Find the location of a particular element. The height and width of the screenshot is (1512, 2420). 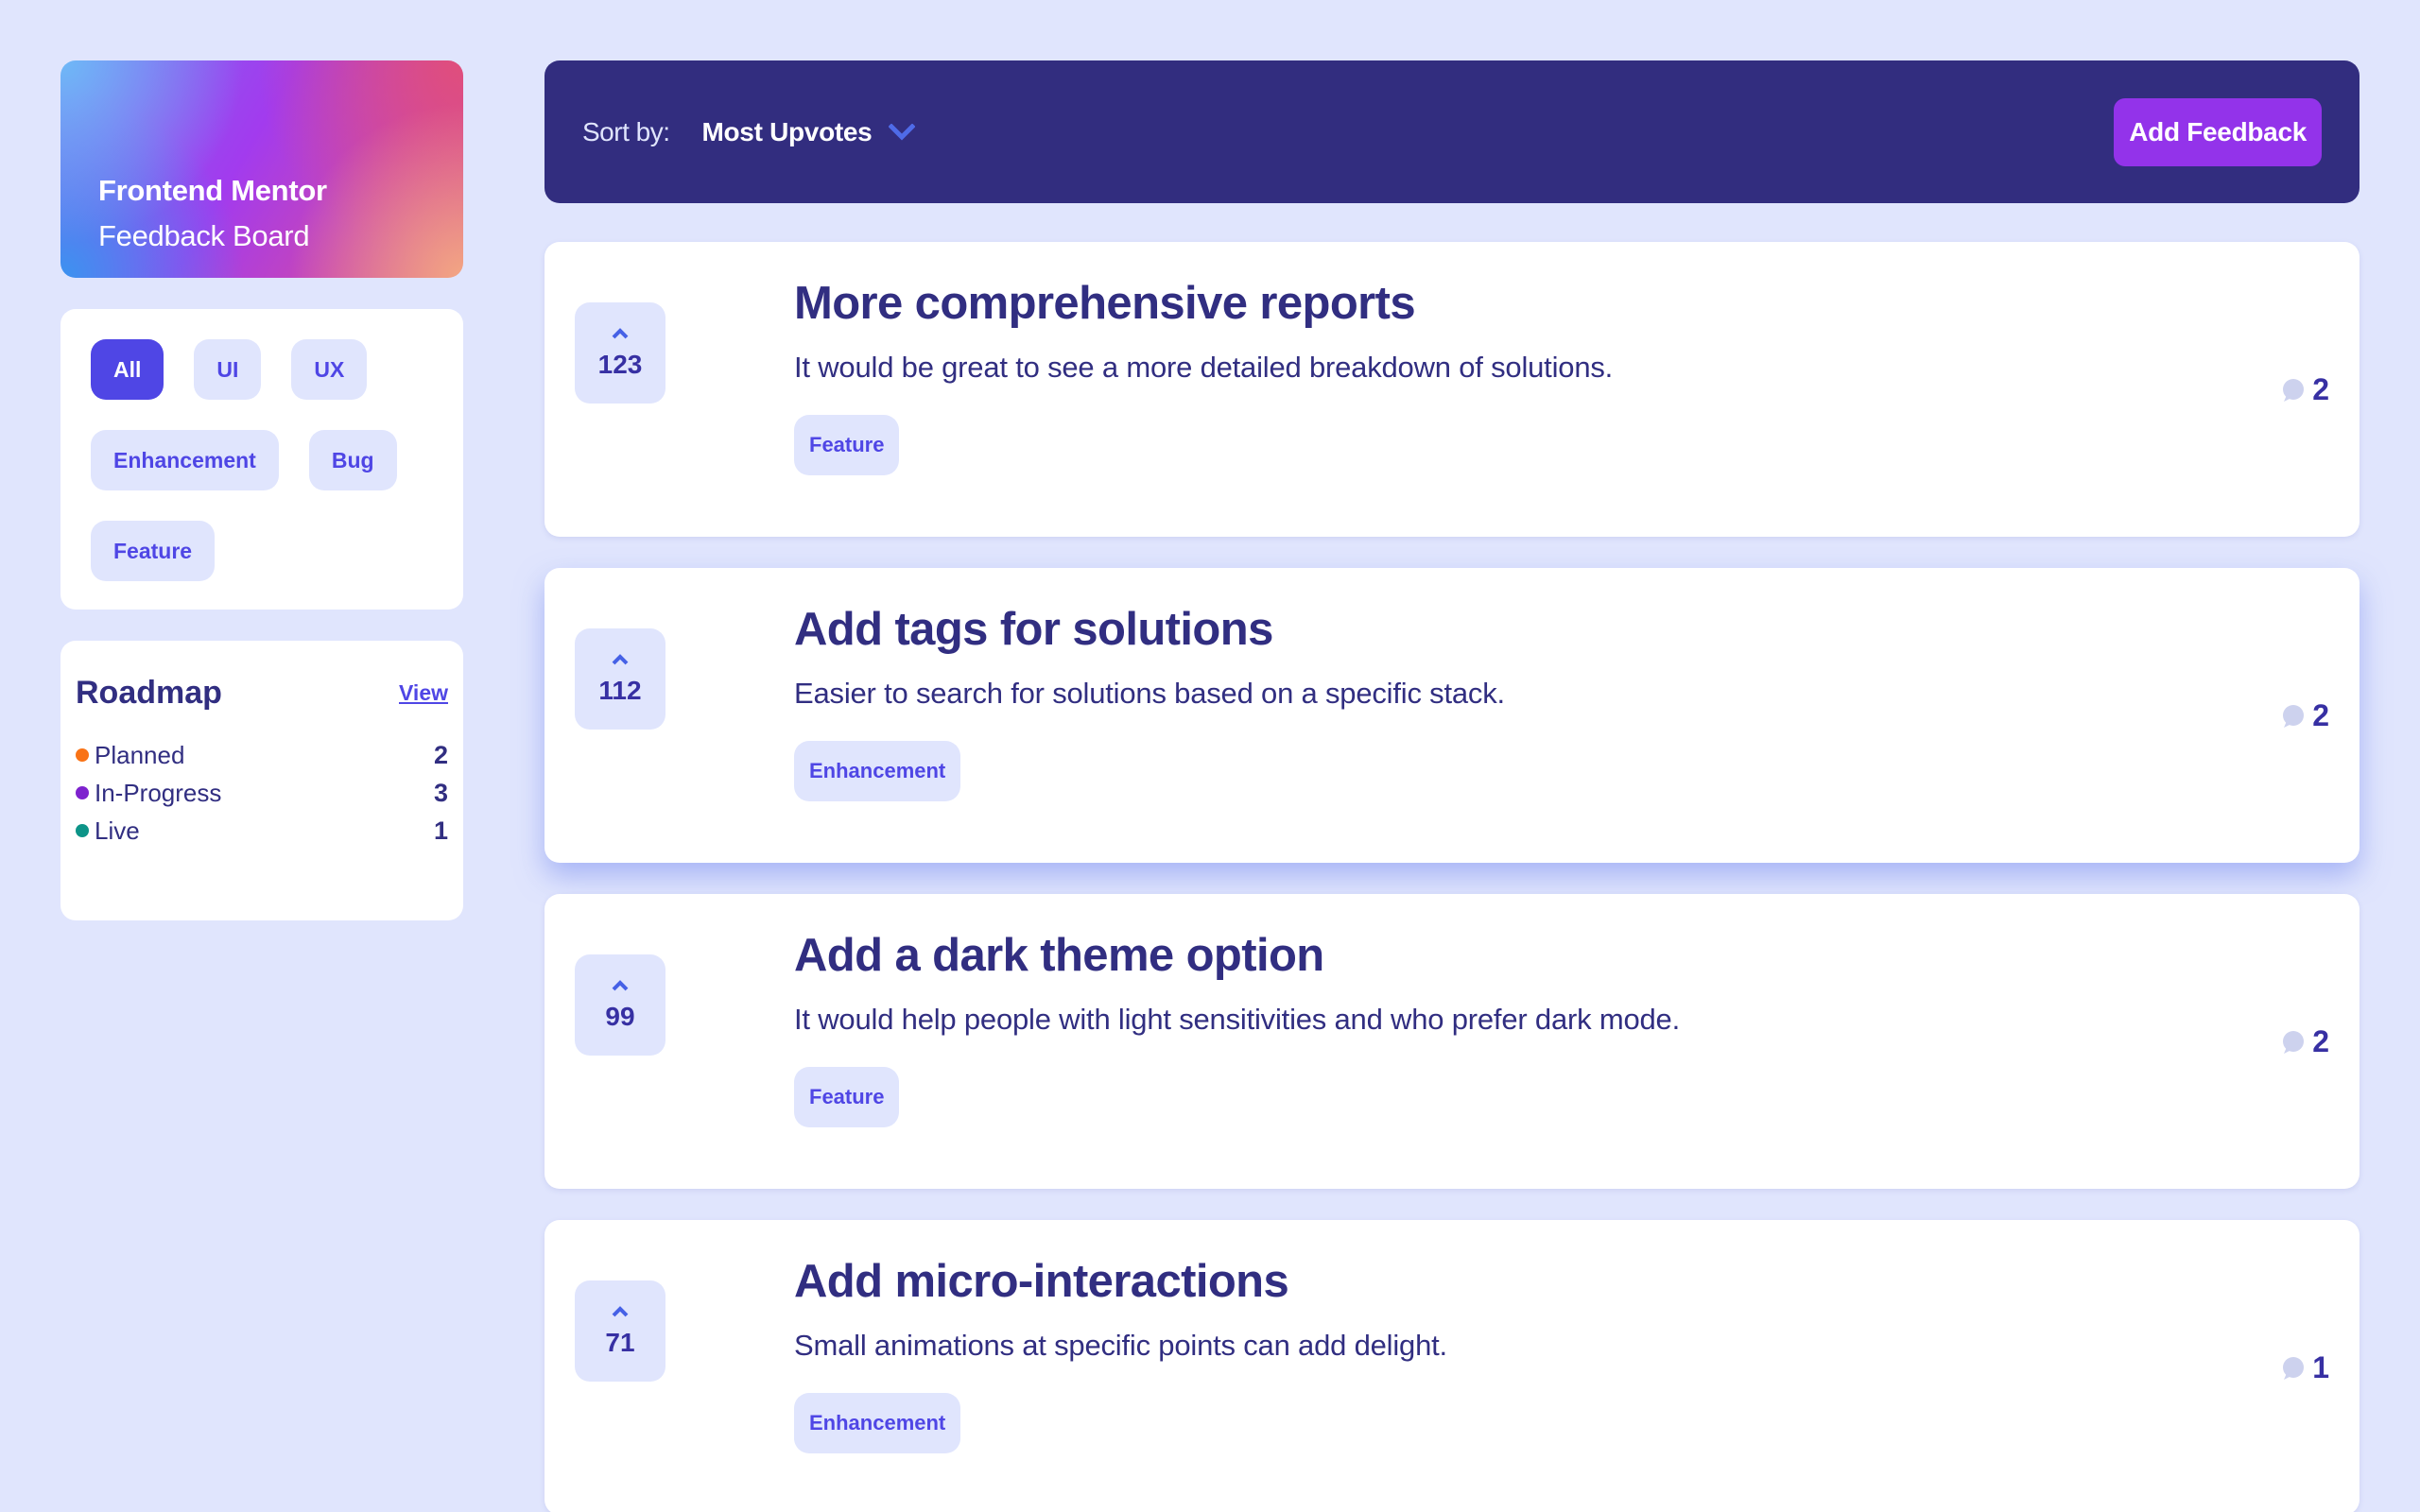

comments: 1 is located at coordinates (2304, 1367).